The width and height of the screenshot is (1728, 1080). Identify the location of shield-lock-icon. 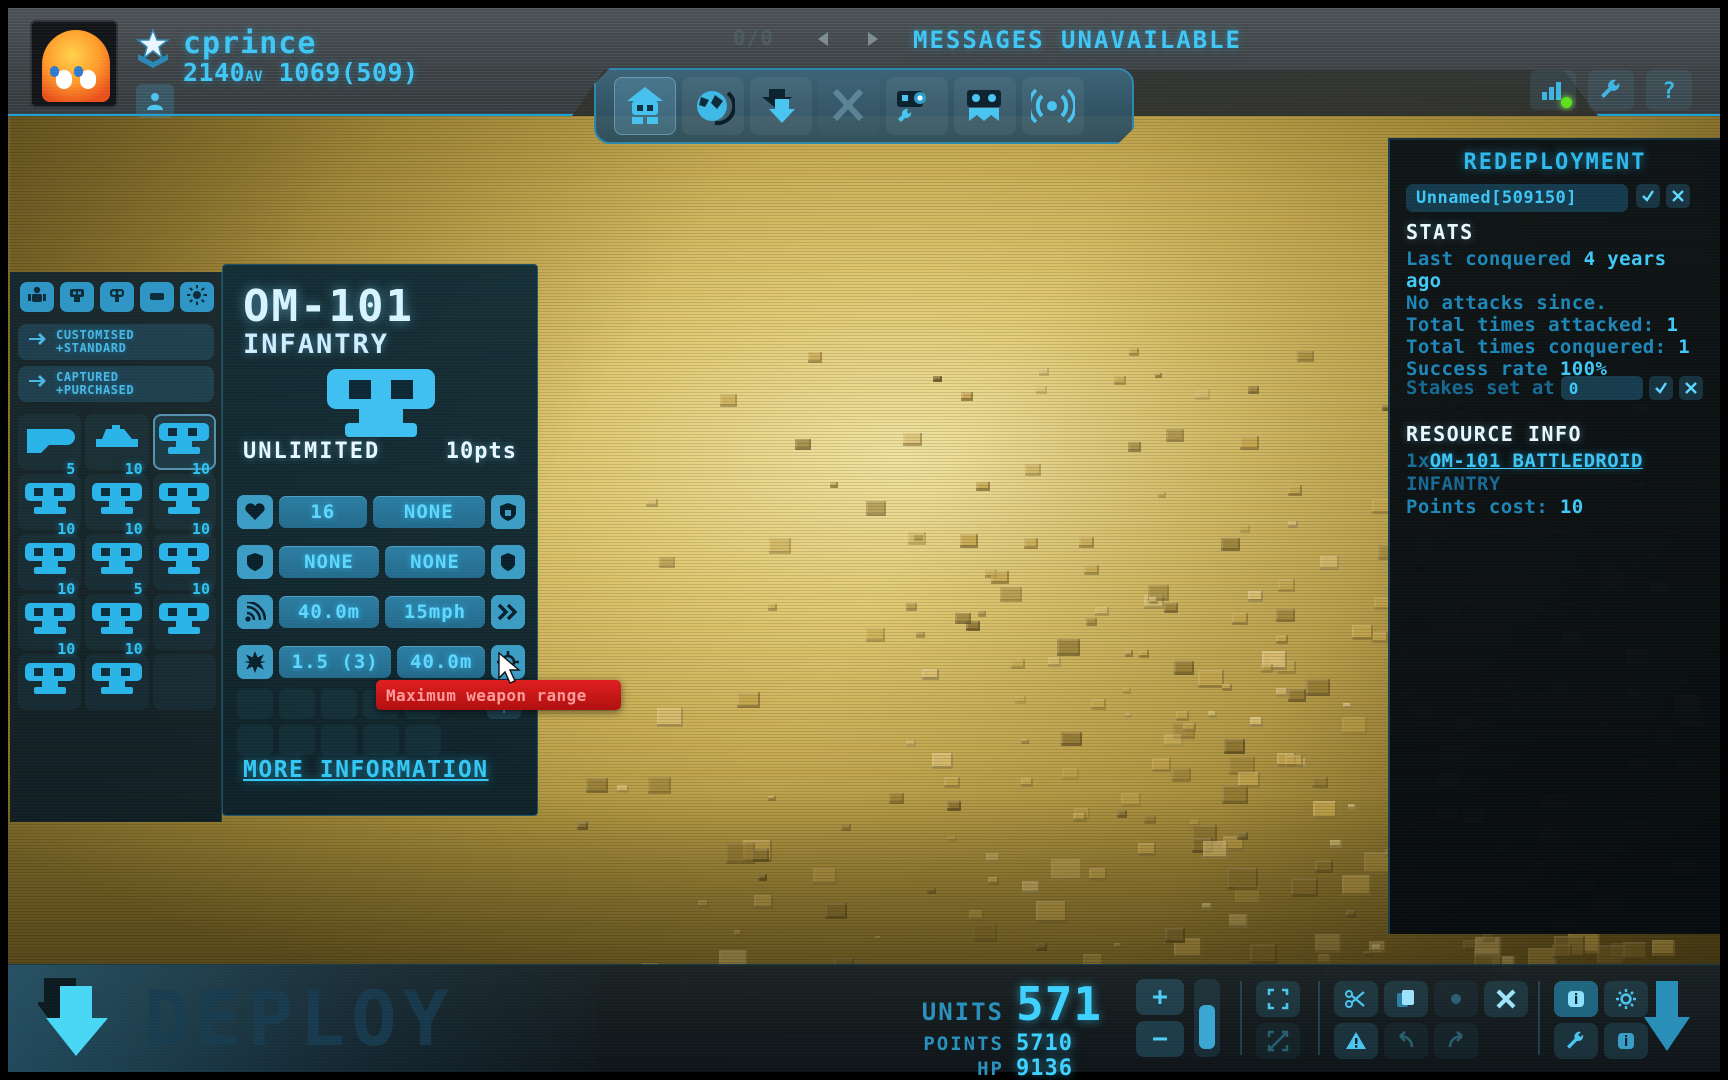
(508, 512).